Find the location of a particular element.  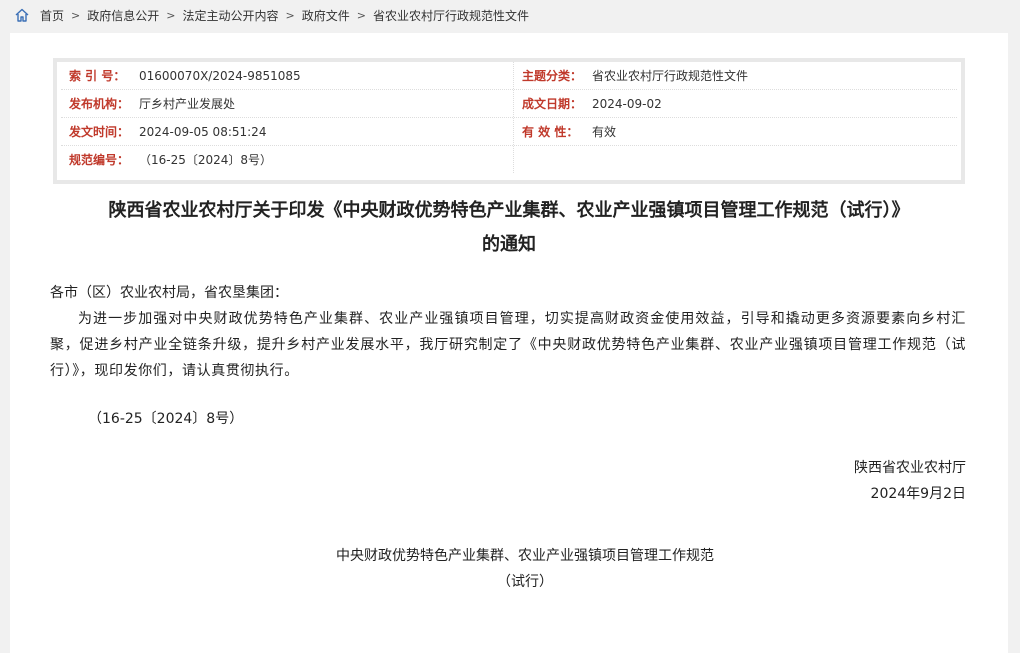

home-icon is located at coordinates (22, 15).